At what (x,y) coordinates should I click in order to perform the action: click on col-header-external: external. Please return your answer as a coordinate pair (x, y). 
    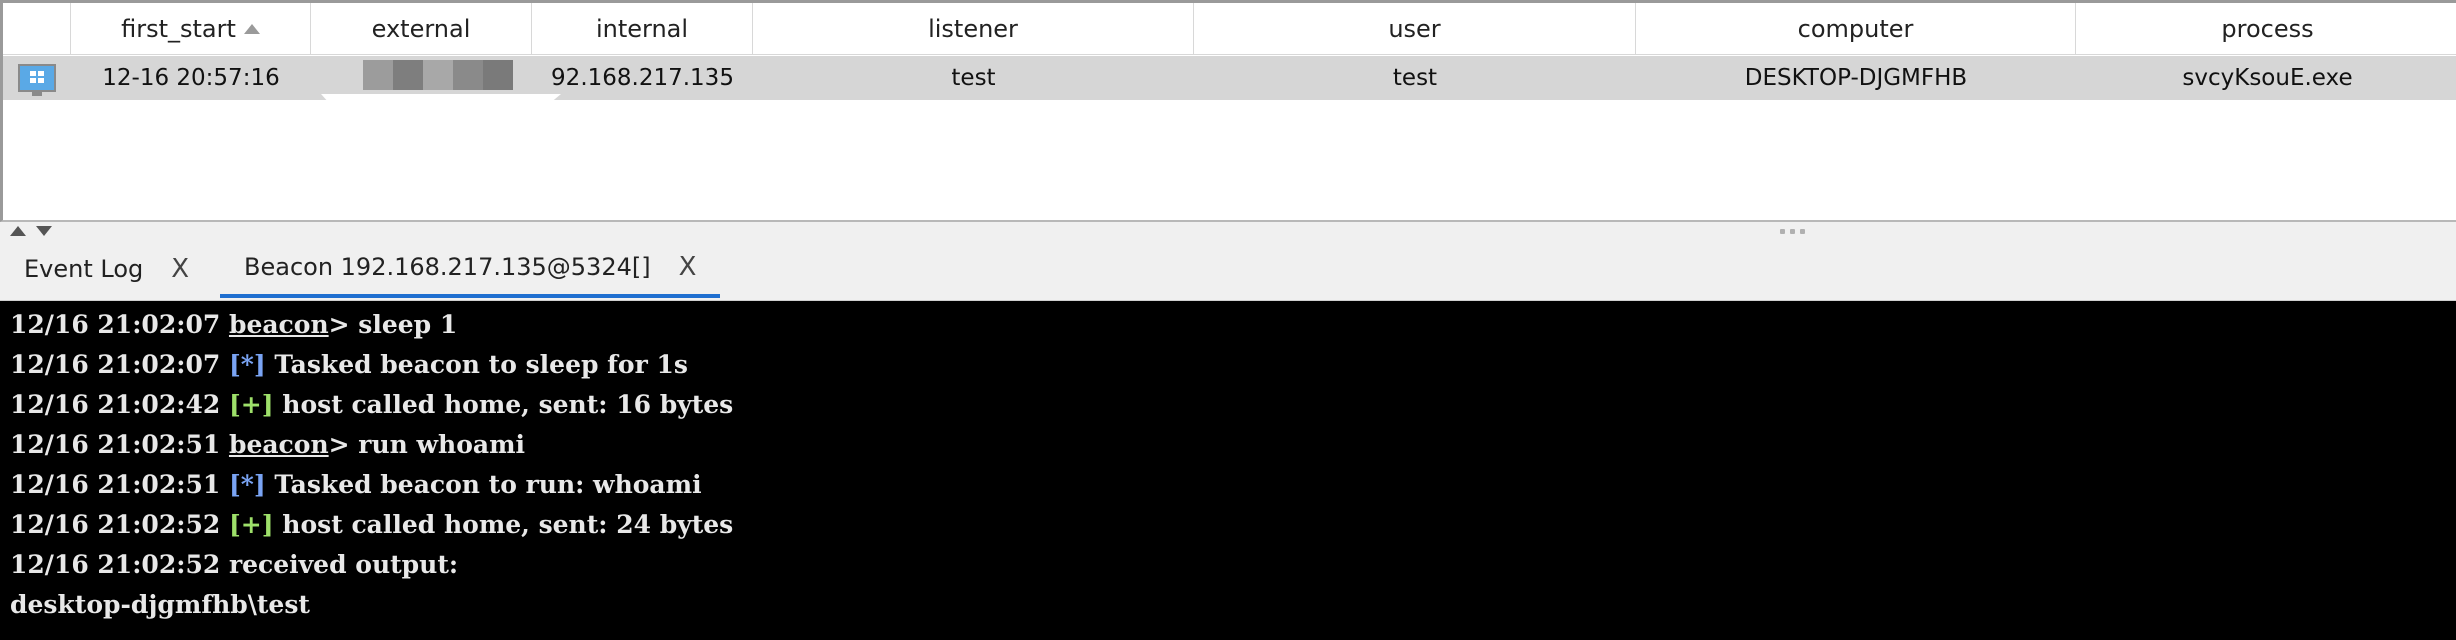
    Looking at the image, I should click on (421, 28).